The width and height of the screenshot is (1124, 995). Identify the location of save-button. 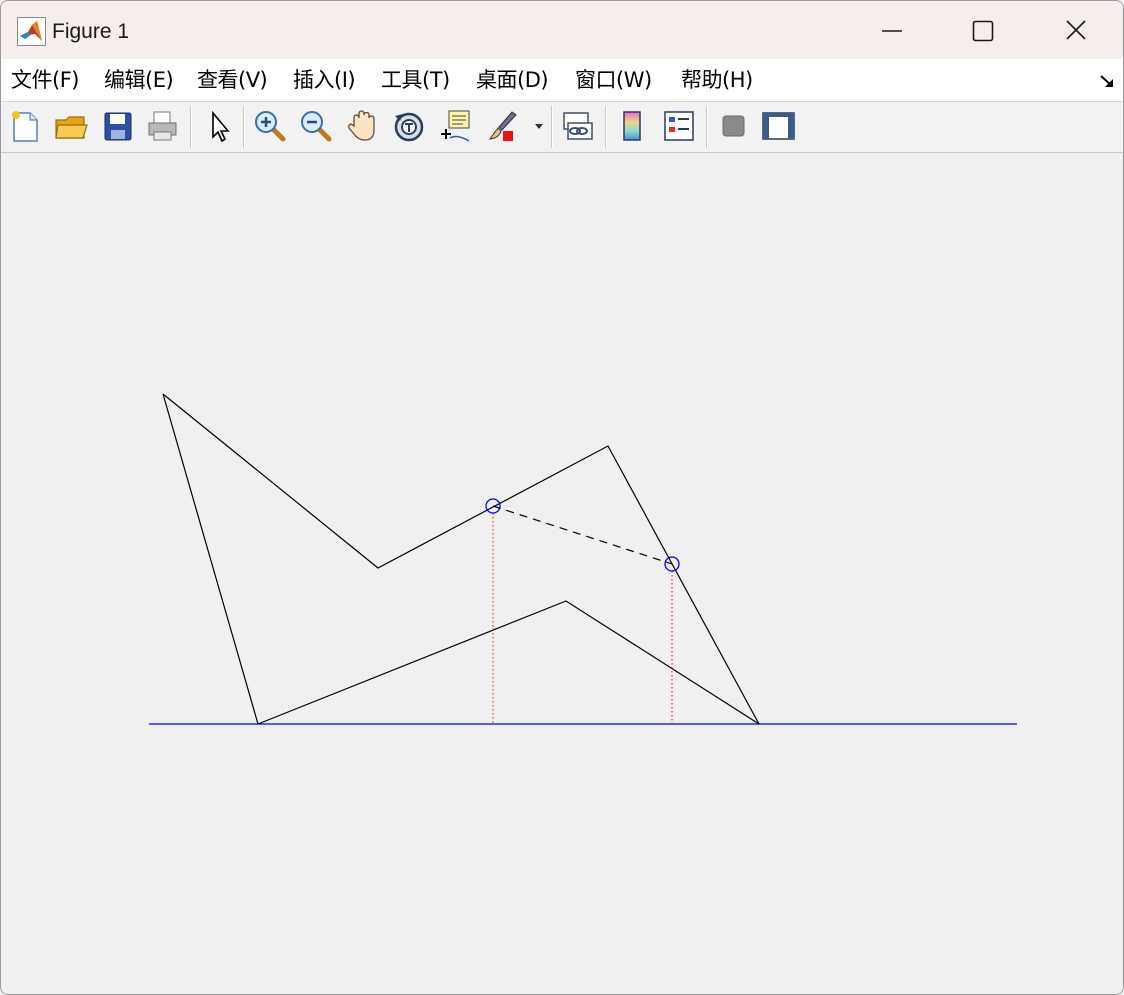
(118, 126).